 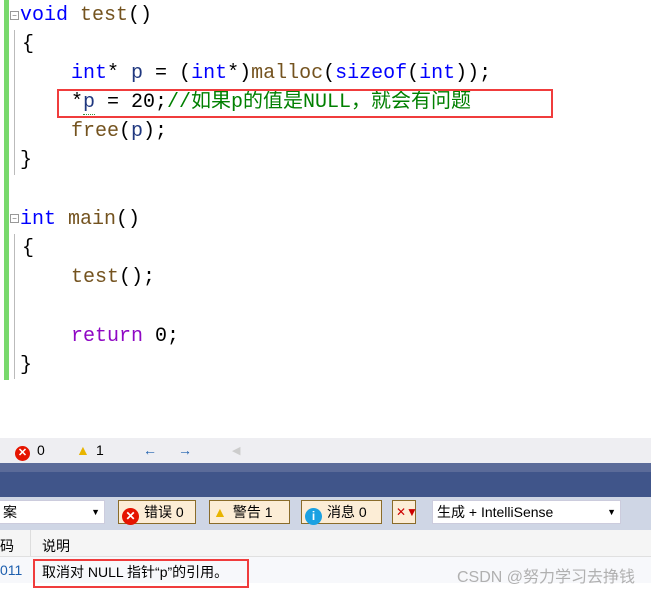 I want to click on error-list-header: 码 说明, so click(x=325, y=543).